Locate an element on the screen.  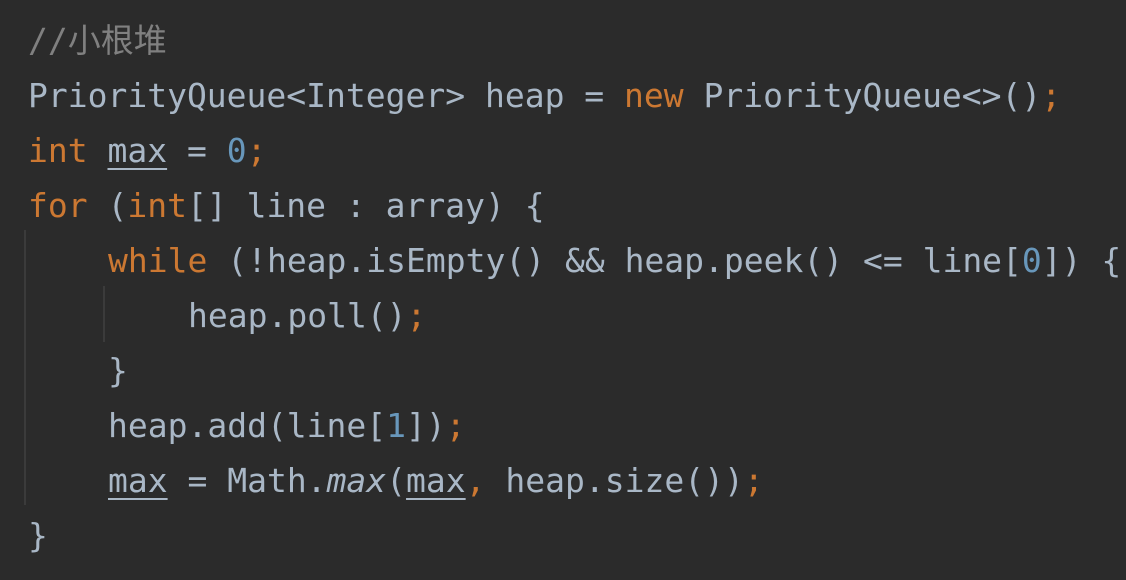
type-token: PriorityQueue<Integer> is located at coordinates (247, 95).